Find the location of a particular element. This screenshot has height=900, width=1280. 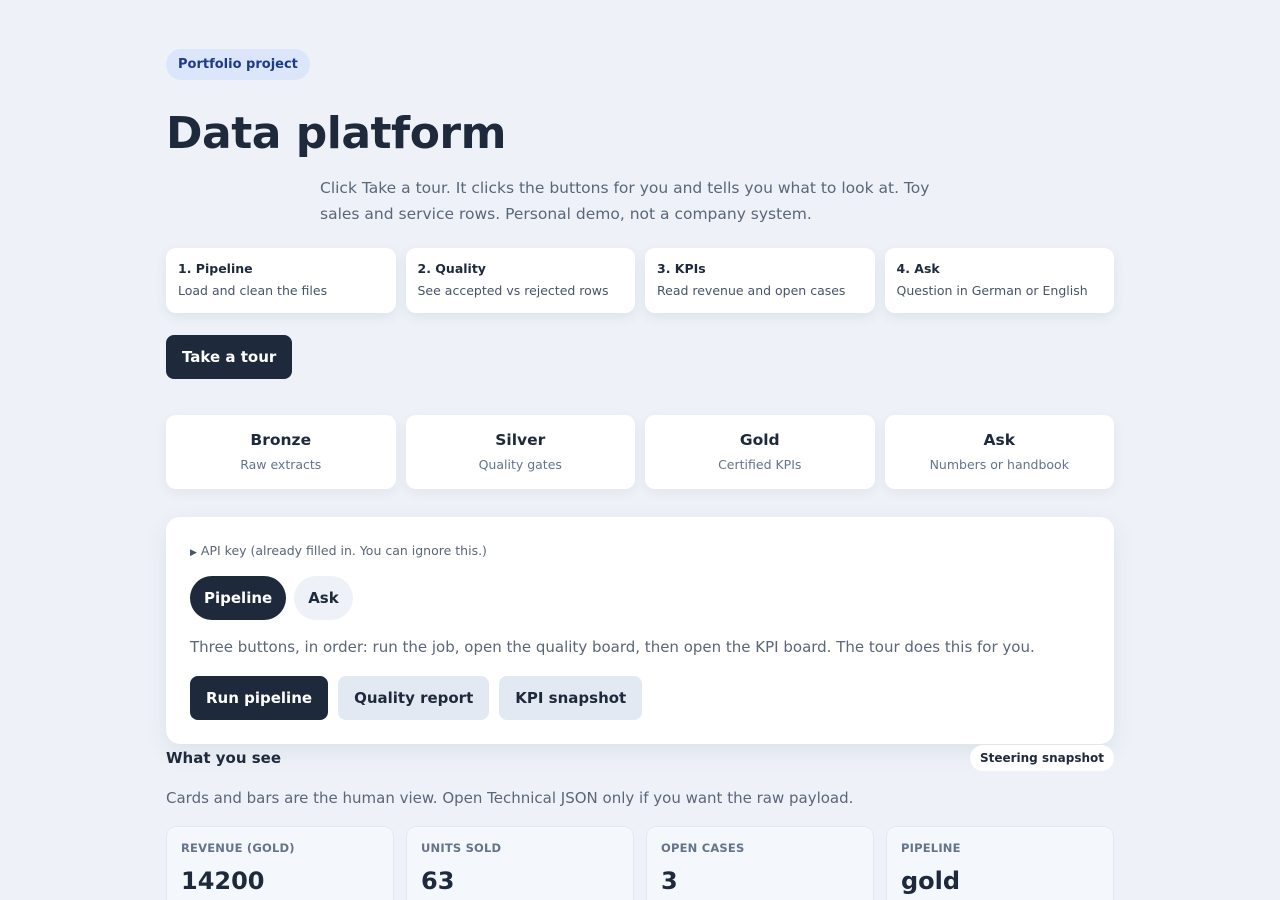

layer-desc: Quality gates is located at coordinates (520, 464).